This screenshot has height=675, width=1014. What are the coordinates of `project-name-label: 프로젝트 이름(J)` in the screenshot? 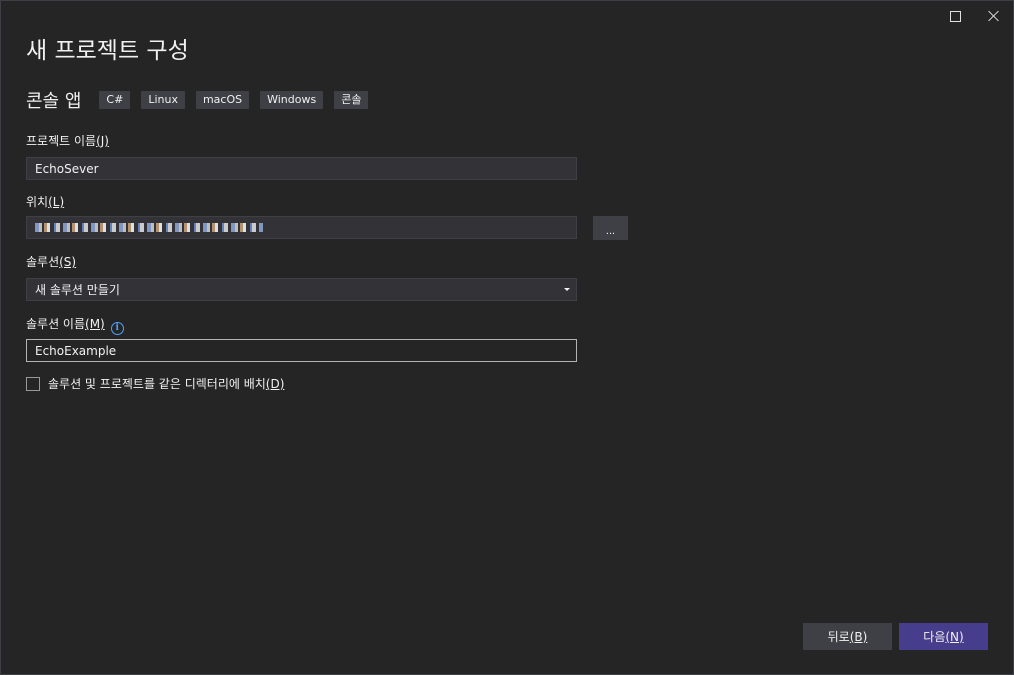 It's located at (67, 141).